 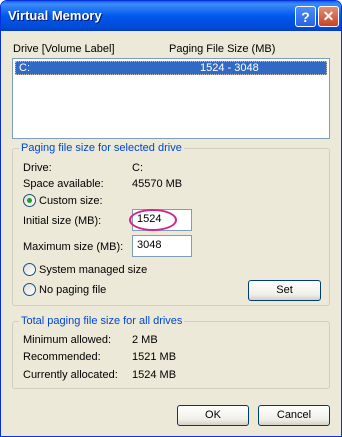 I want to click on title-bar: Virtual Memory ? ✕, so click(x=171, y=16).